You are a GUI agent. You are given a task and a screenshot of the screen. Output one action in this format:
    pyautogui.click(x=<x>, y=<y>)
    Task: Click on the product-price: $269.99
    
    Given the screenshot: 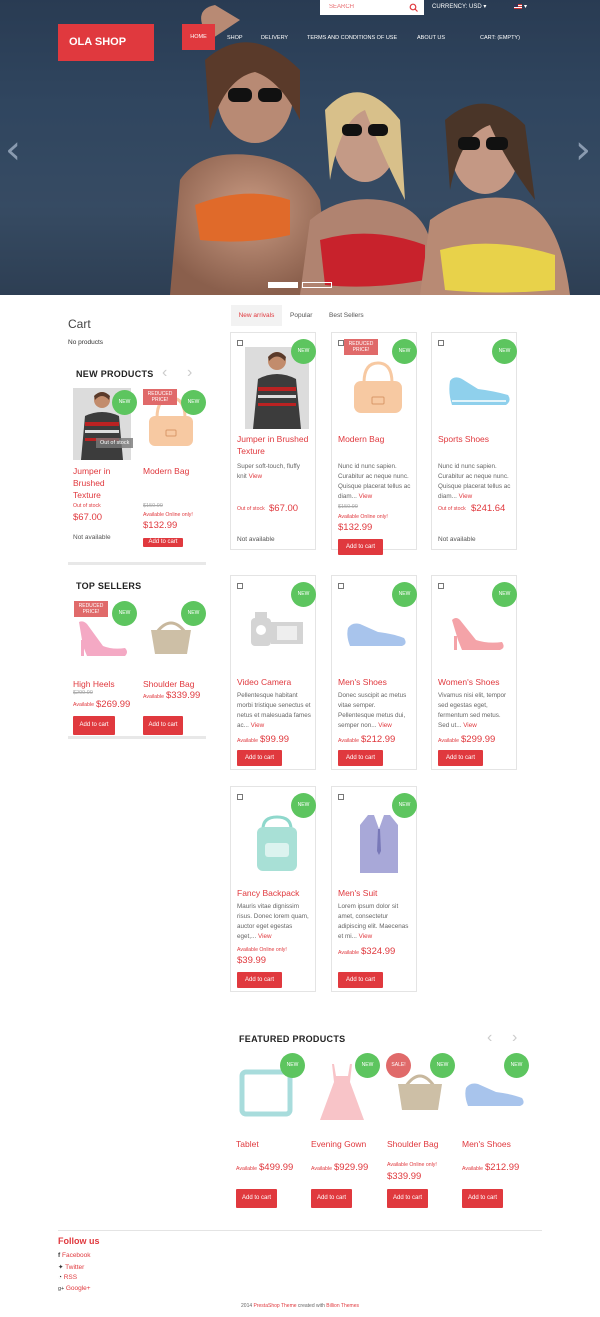 What is the action you would take?
    pyautogui.click(x=113, y=704)
    